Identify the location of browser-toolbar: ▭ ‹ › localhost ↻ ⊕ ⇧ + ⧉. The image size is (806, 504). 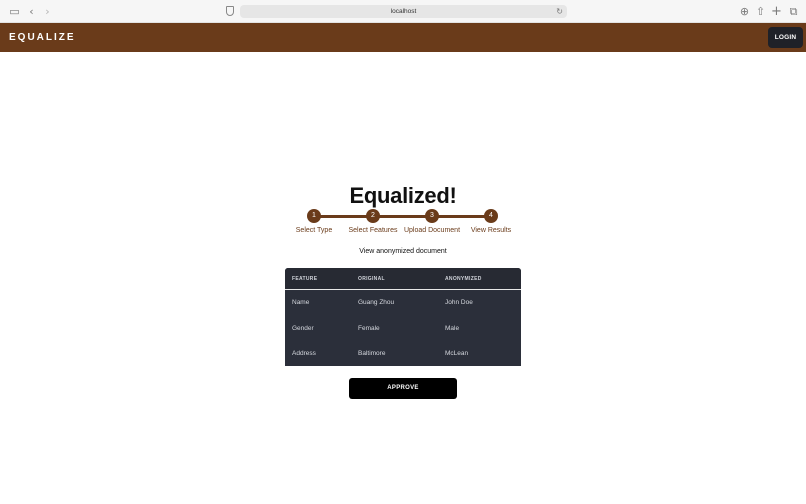
(403, 11).